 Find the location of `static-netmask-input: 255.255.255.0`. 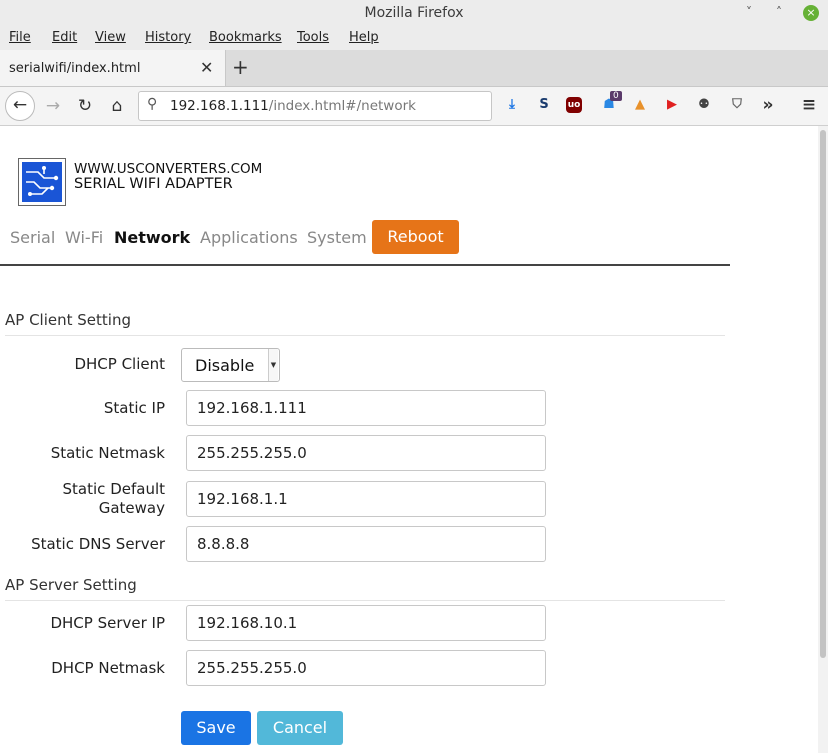

static-netmask-input: 255.255.255.0 is located at coordinates (366, 453).